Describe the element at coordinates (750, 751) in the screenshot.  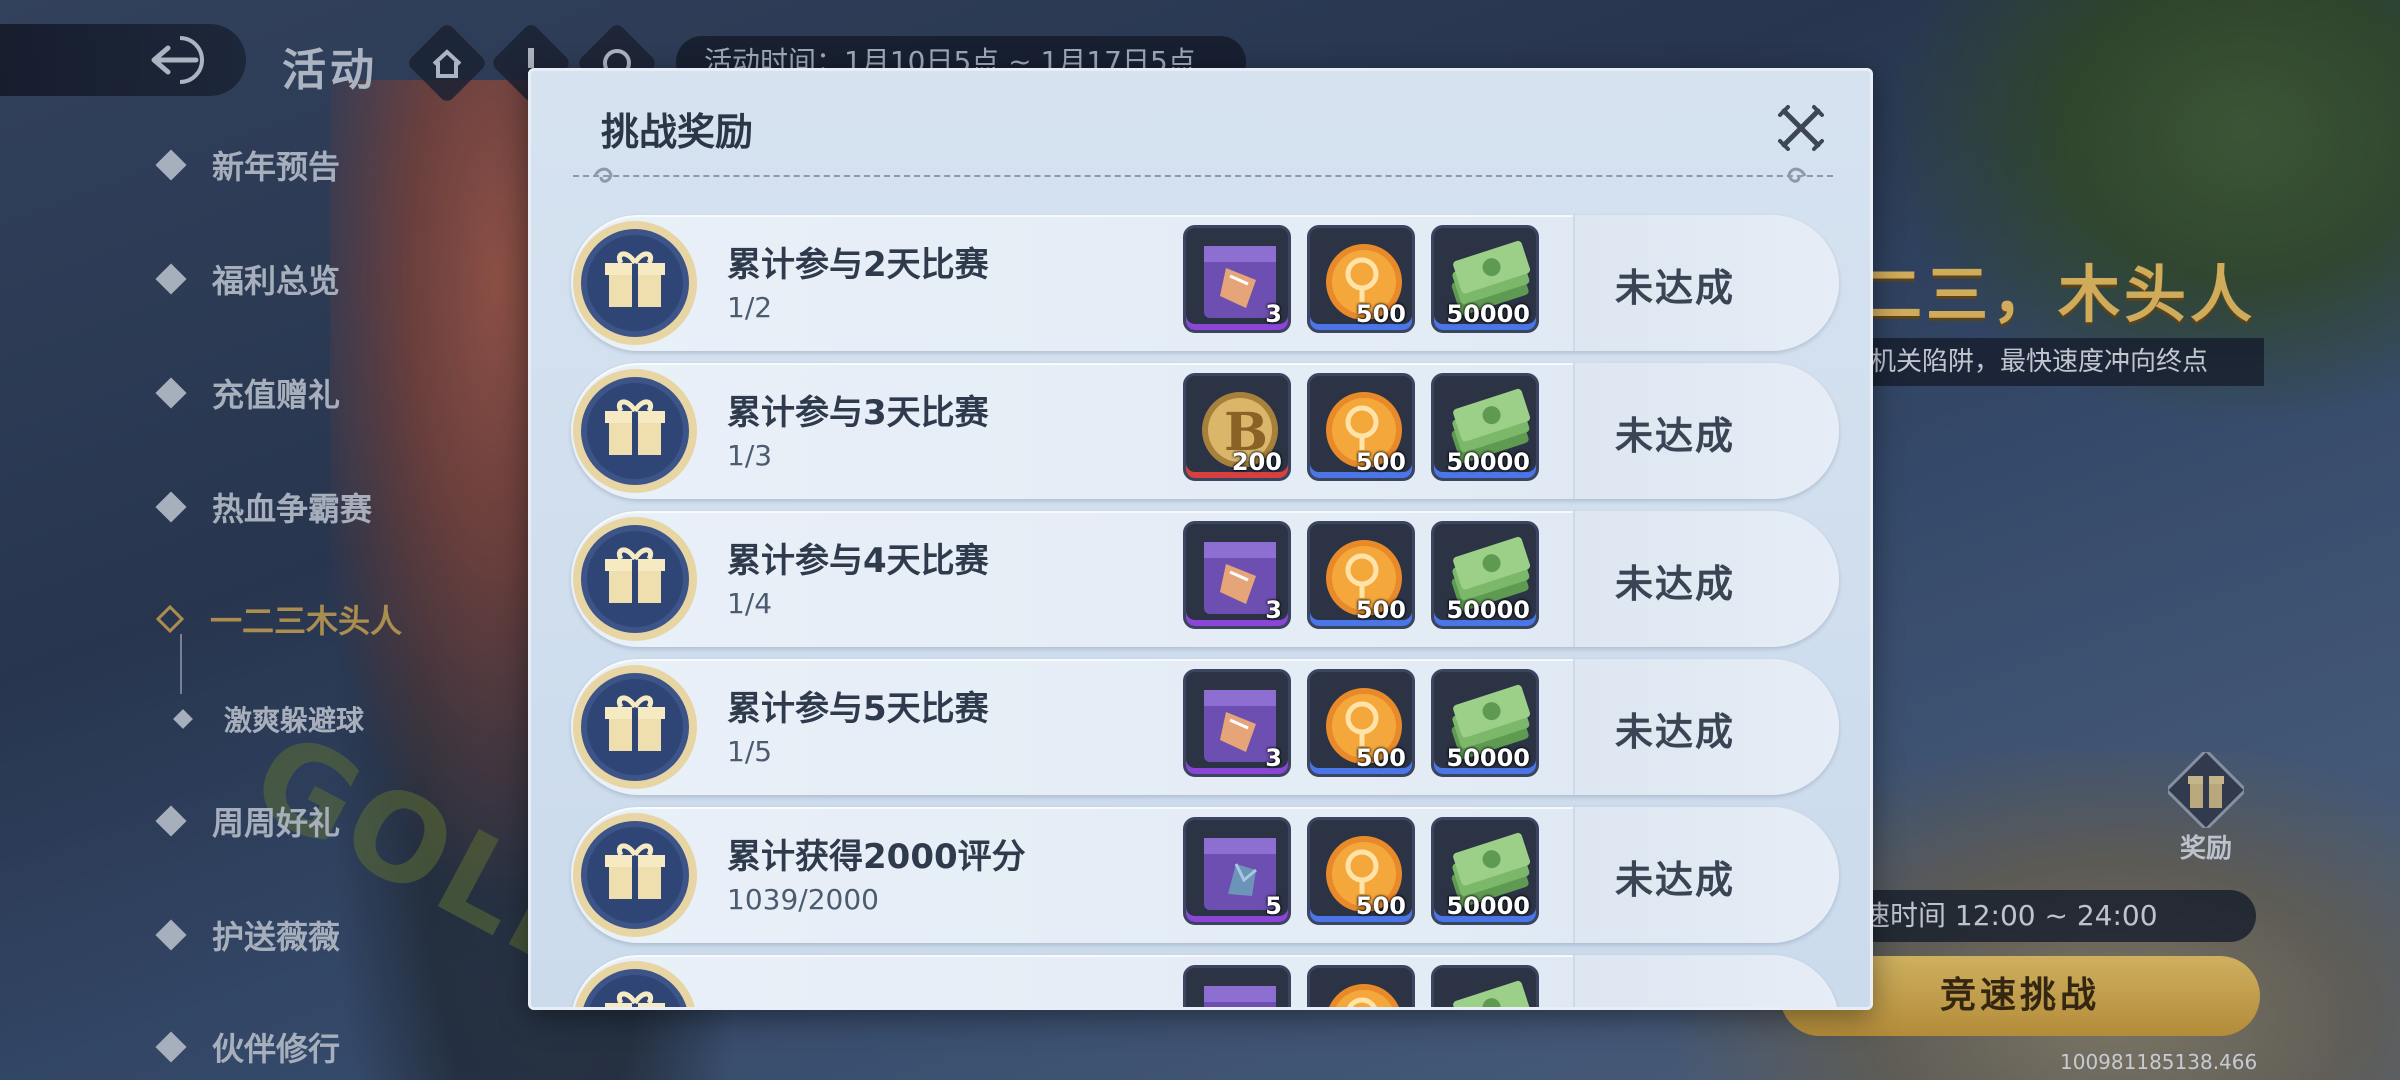
I see `task-progress: 1/5` at that location.